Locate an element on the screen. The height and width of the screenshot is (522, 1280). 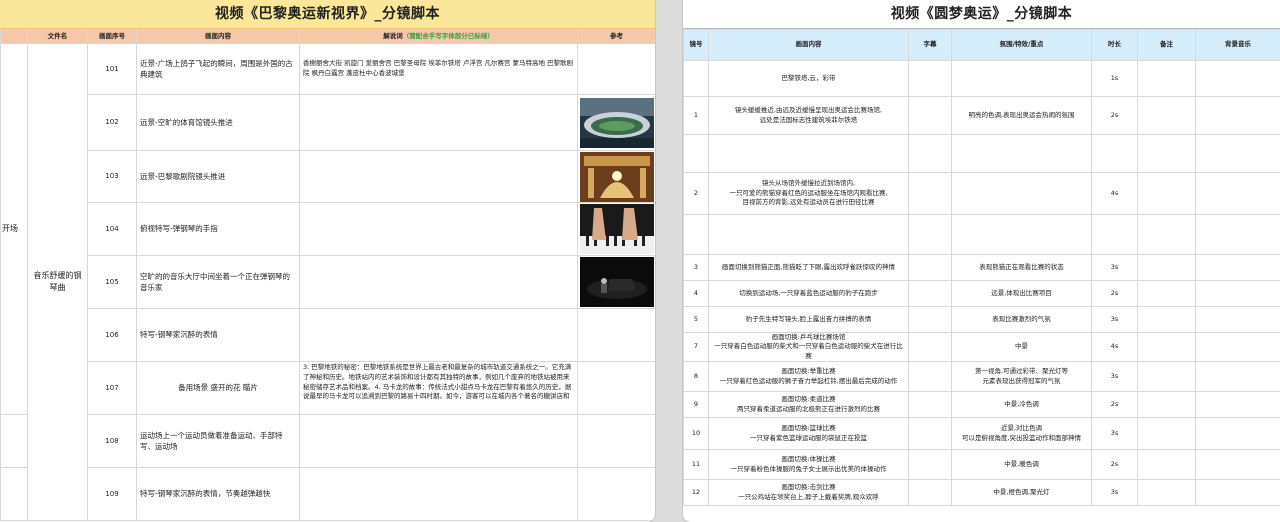
table-row: 106 特写-钢琴家沉醉的表情 is located at coordinates (328, 335).